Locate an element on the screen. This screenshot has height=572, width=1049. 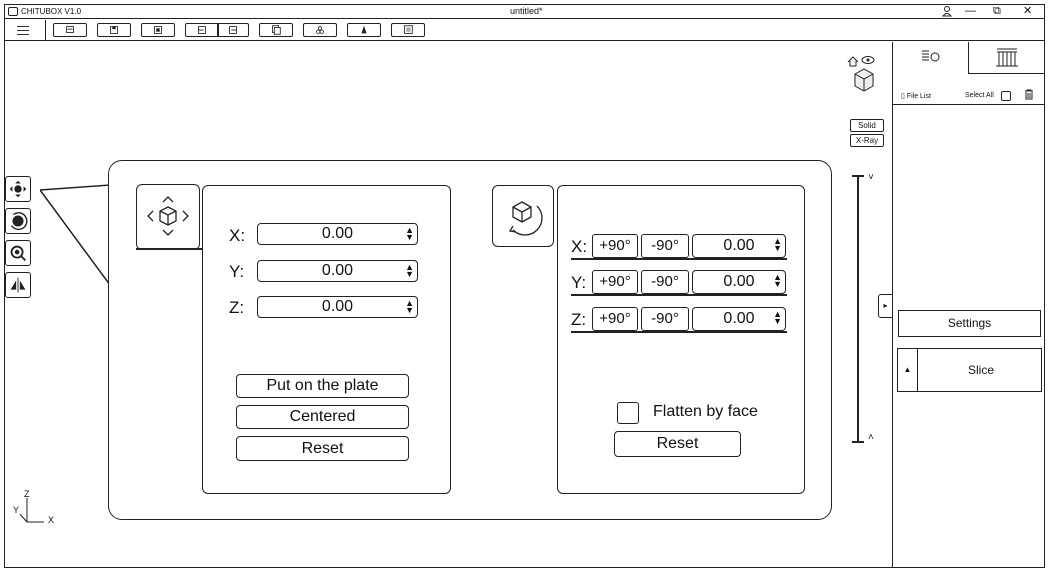
eye-icon is located at coordinates (868, 60).